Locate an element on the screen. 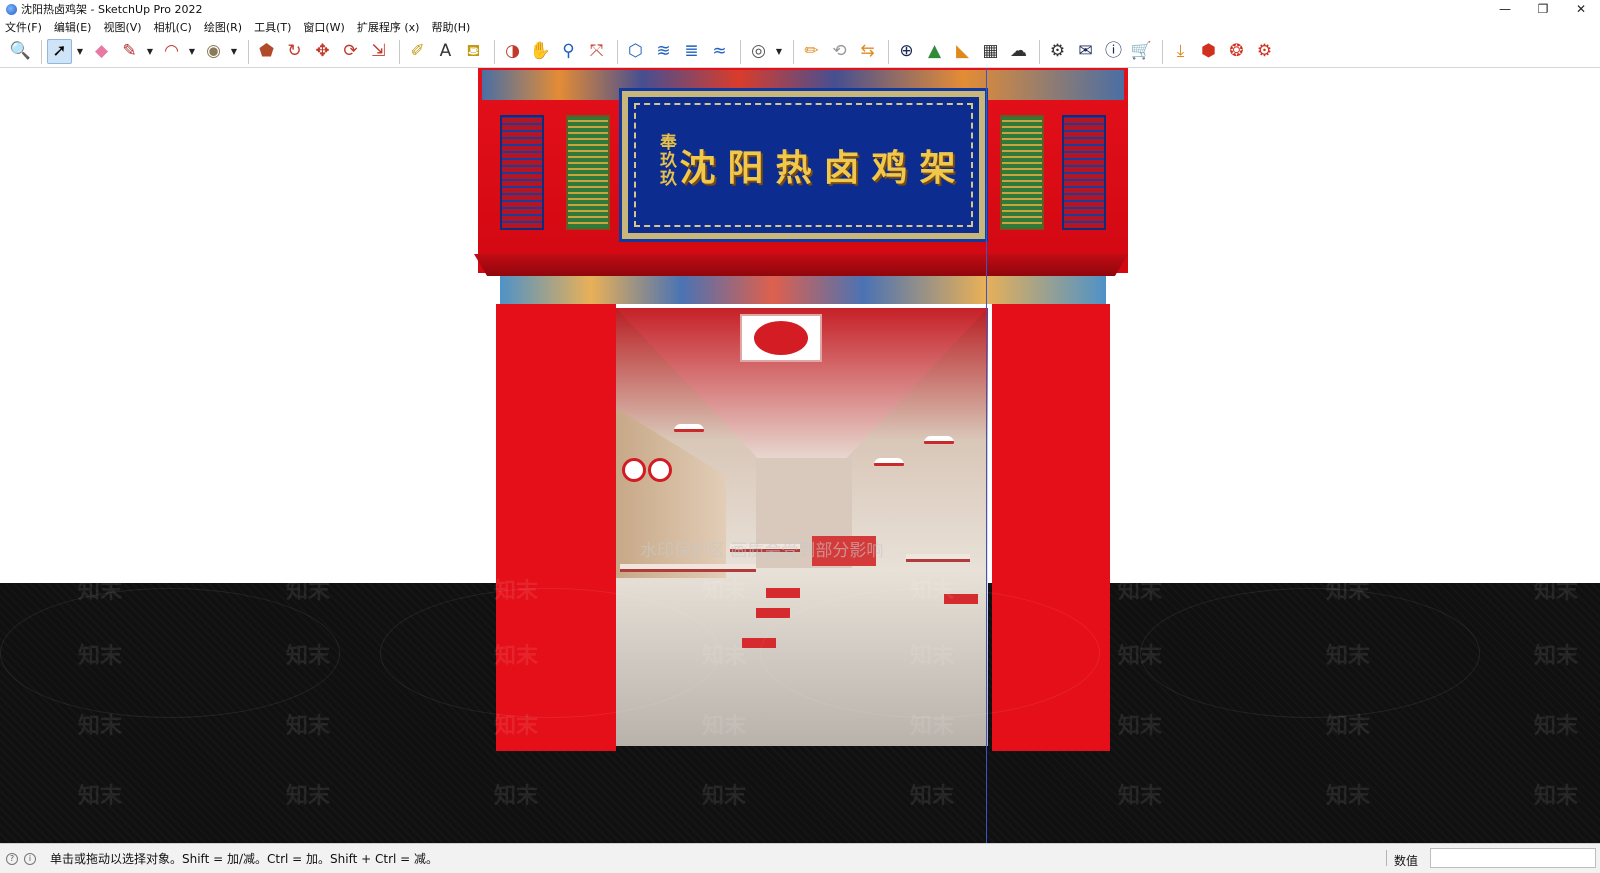 Image resolution: width=1600 pixels, height=873 pixels. window-controls: — ❐ ✕ is located at coordinates (1543, 9).